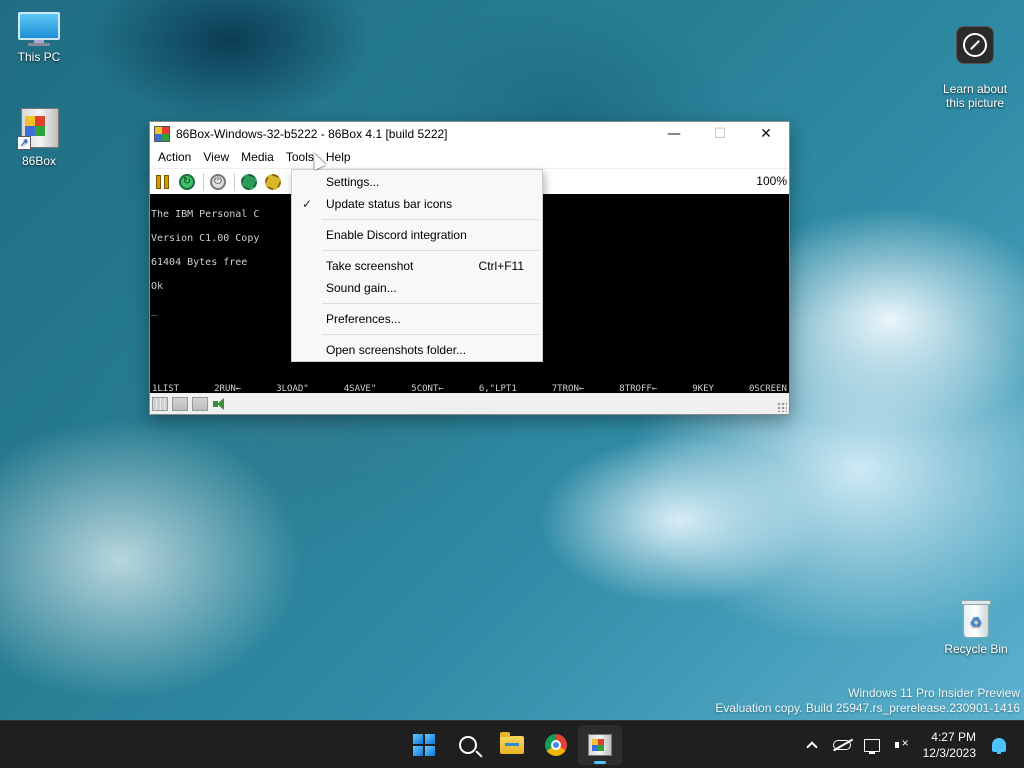 The height and width of the screenshot is (768, 1024). I want to click on chrome-button, so click(556, 745).